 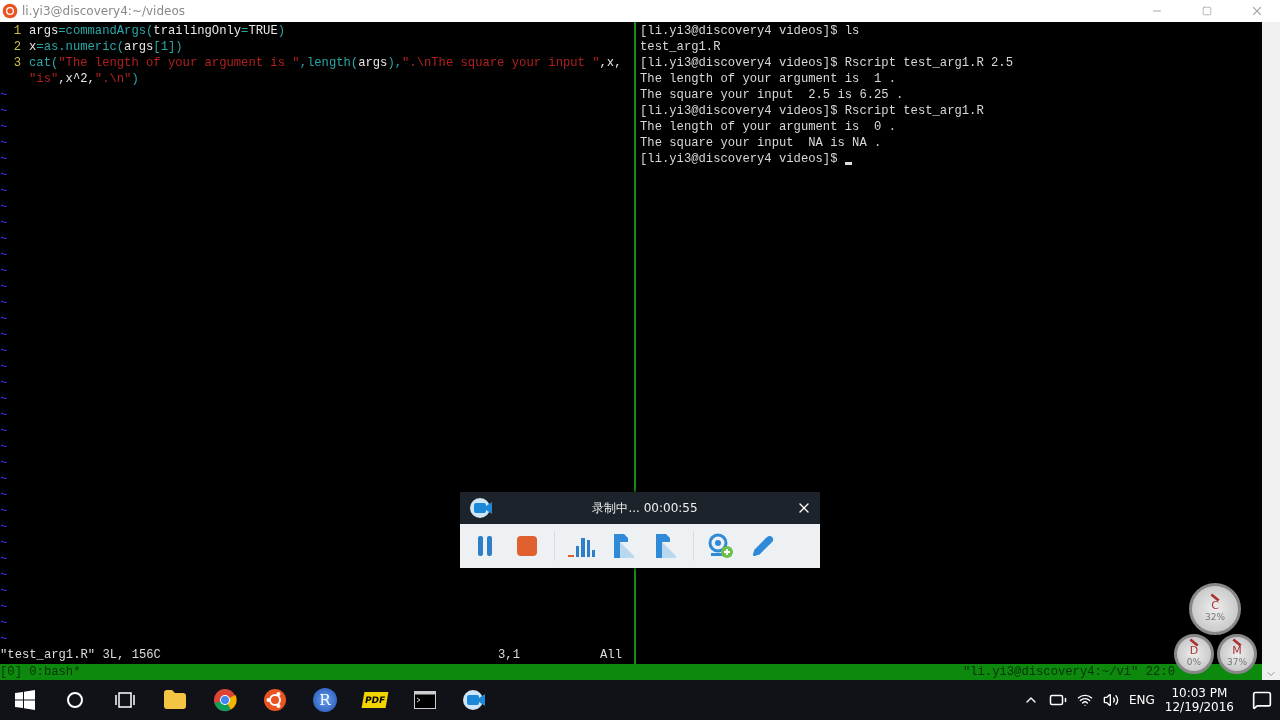 What do you see at coordinates (17, 47) in the screenshot?
I see `line-number: 2` at bounding box center [17, 47].